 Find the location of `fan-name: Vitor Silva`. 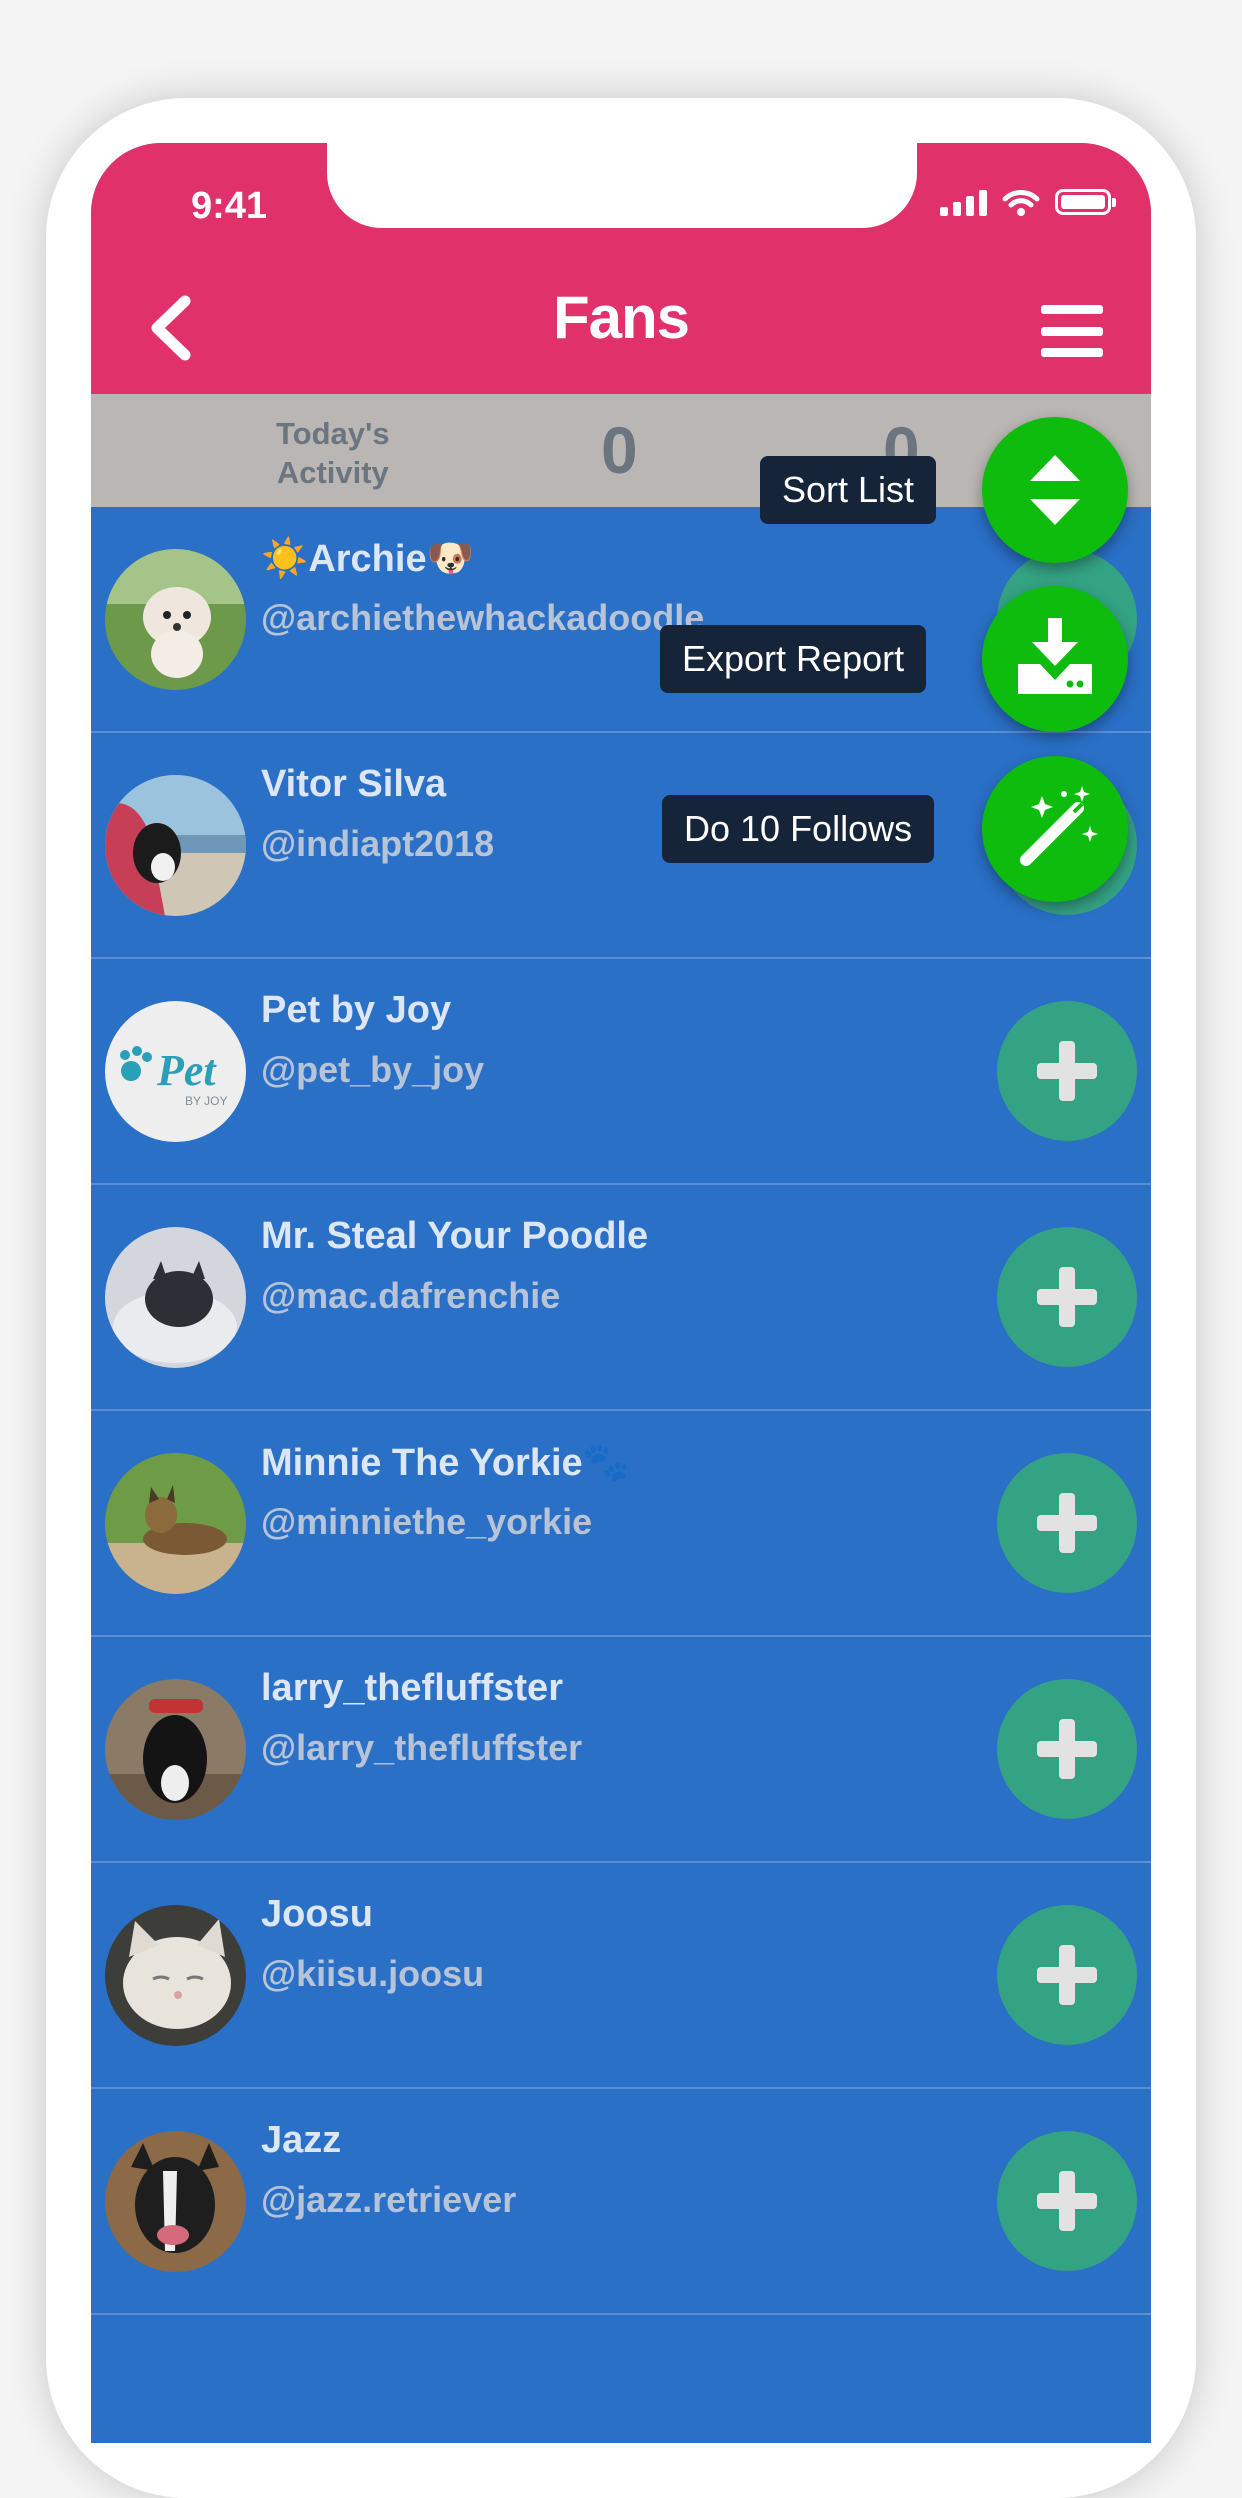

fan-name: Vitor Silva is located at coordinates (354, 784).